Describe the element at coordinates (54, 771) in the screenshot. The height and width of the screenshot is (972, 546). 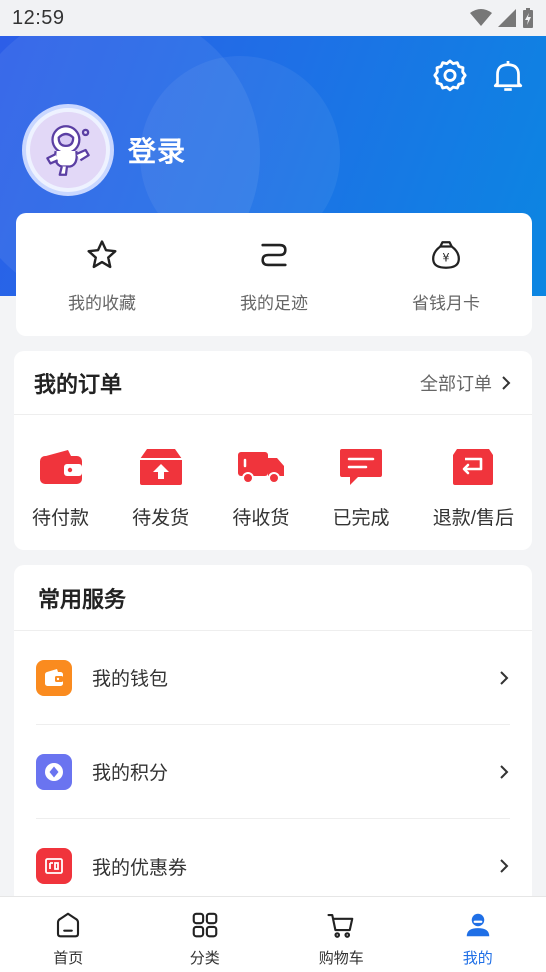
I see `points-icon` at that location.